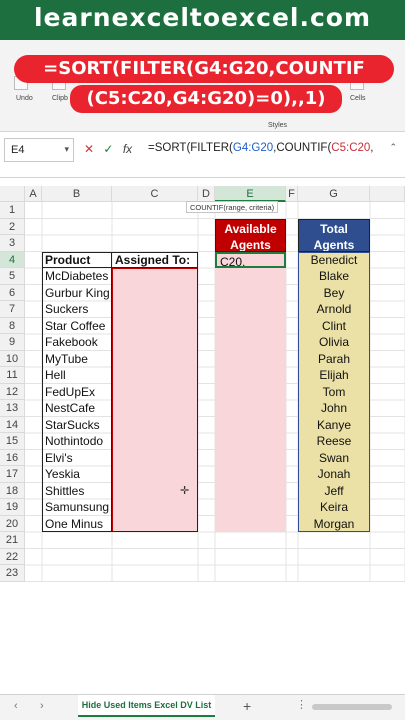 This screenshot has height=720, width=405. I want to click on formula-input: =SORT(FILTER(G4:G20,COUNTIF(C5:C20,, so click(261, 148).